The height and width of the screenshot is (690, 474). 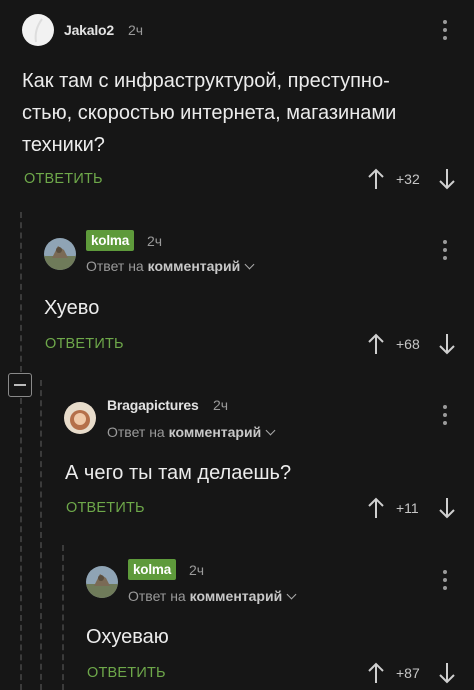 I want to click on comment-text-line: Хуево, so click(x=72, y=308).